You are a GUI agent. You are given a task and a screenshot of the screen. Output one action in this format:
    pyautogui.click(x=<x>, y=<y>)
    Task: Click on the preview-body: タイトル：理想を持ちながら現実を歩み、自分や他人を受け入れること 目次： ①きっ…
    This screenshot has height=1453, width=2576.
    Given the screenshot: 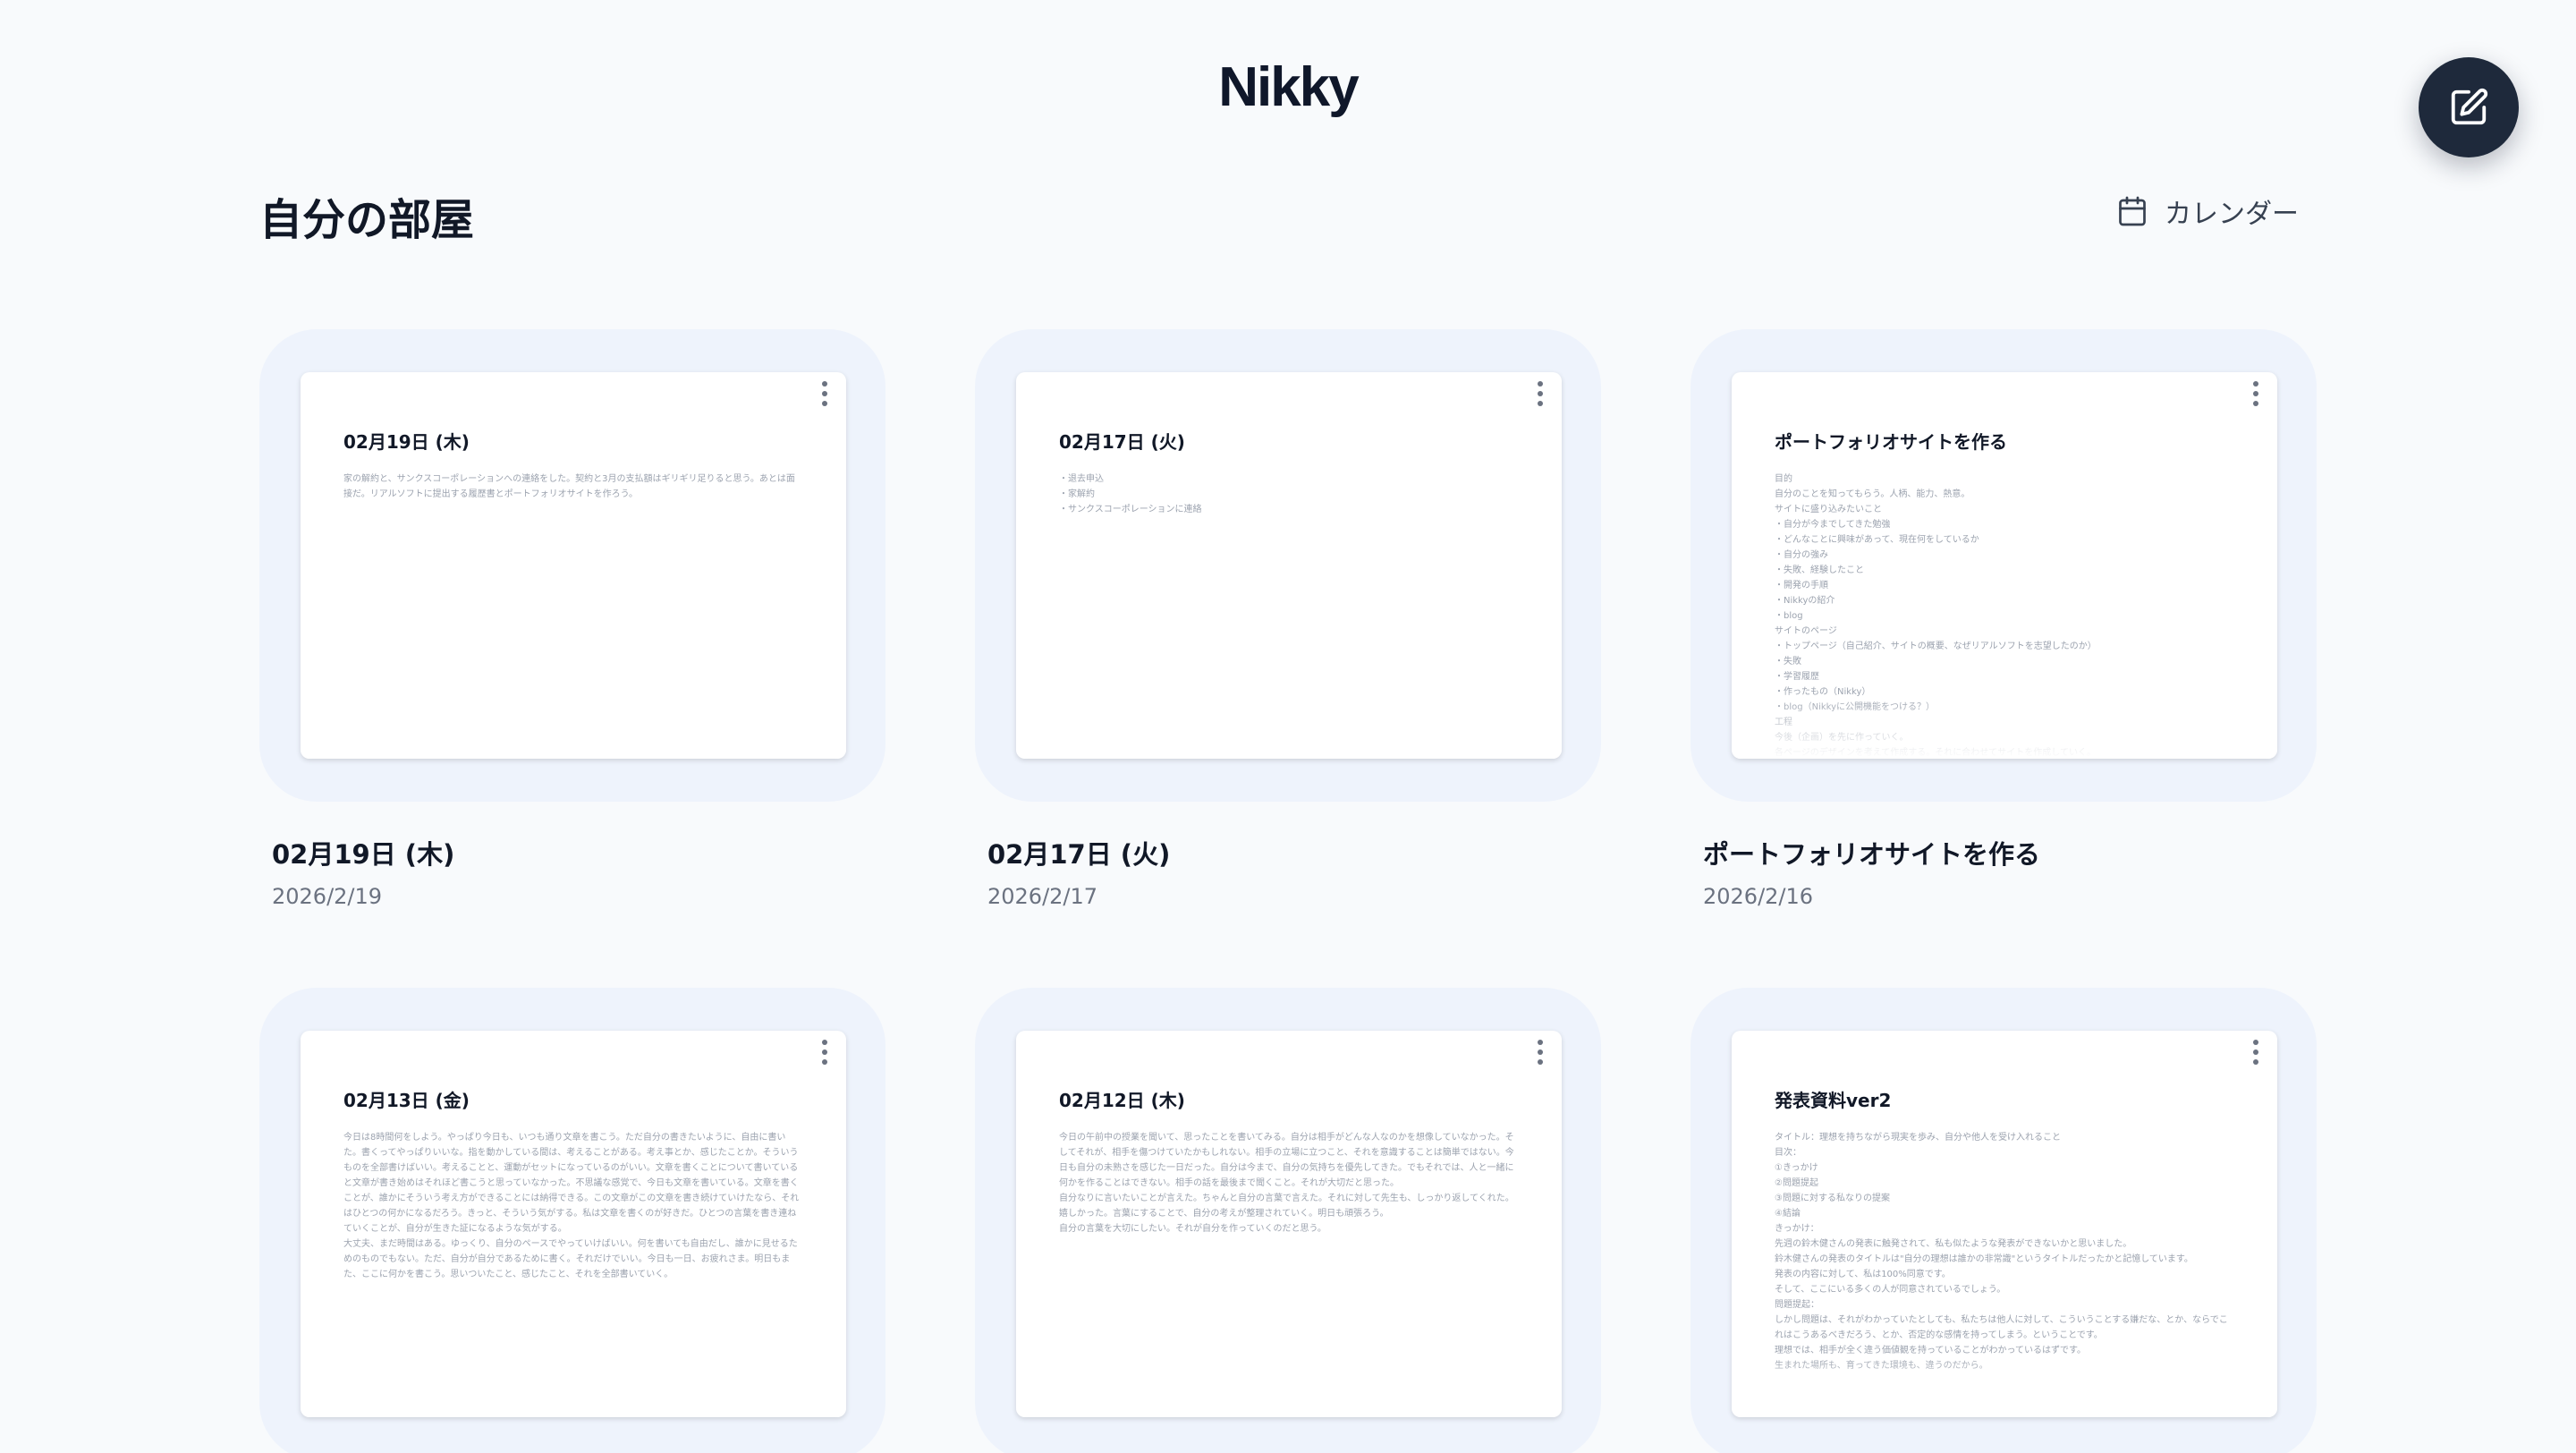 What is the action you would take?
    pyautogui.click(x=2001, y=1252)
    